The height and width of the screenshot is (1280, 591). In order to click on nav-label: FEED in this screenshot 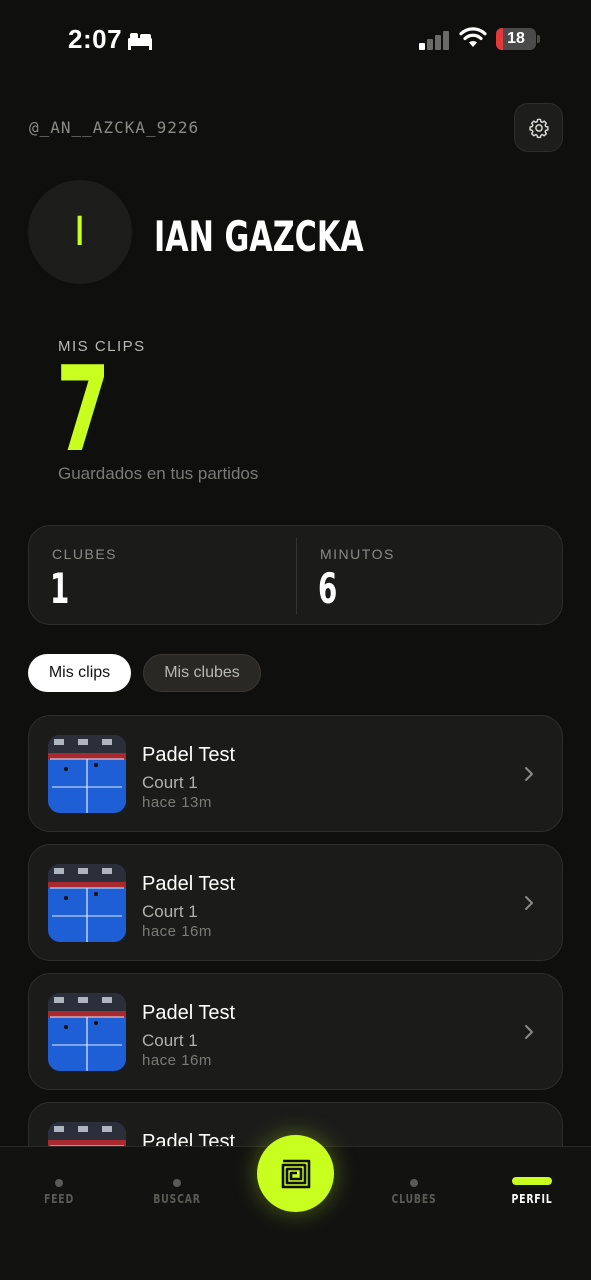, I will do `click(59, 1199)`.